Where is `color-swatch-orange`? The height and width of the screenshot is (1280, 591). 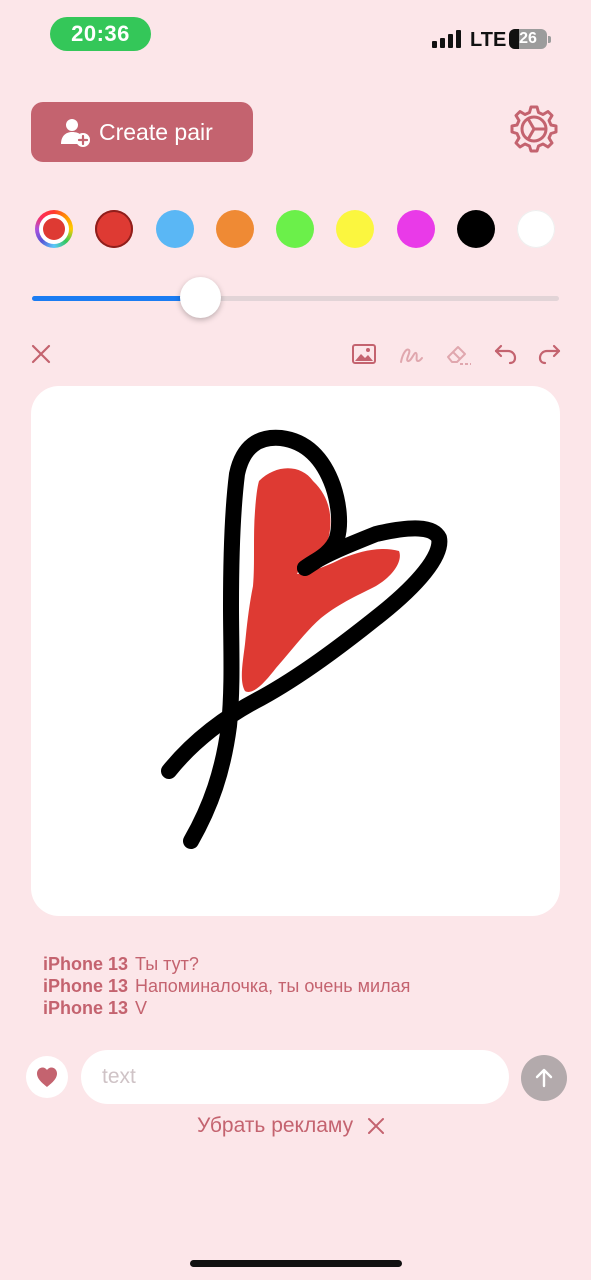 color-swatch-orange is located at coordinates (235, 229).